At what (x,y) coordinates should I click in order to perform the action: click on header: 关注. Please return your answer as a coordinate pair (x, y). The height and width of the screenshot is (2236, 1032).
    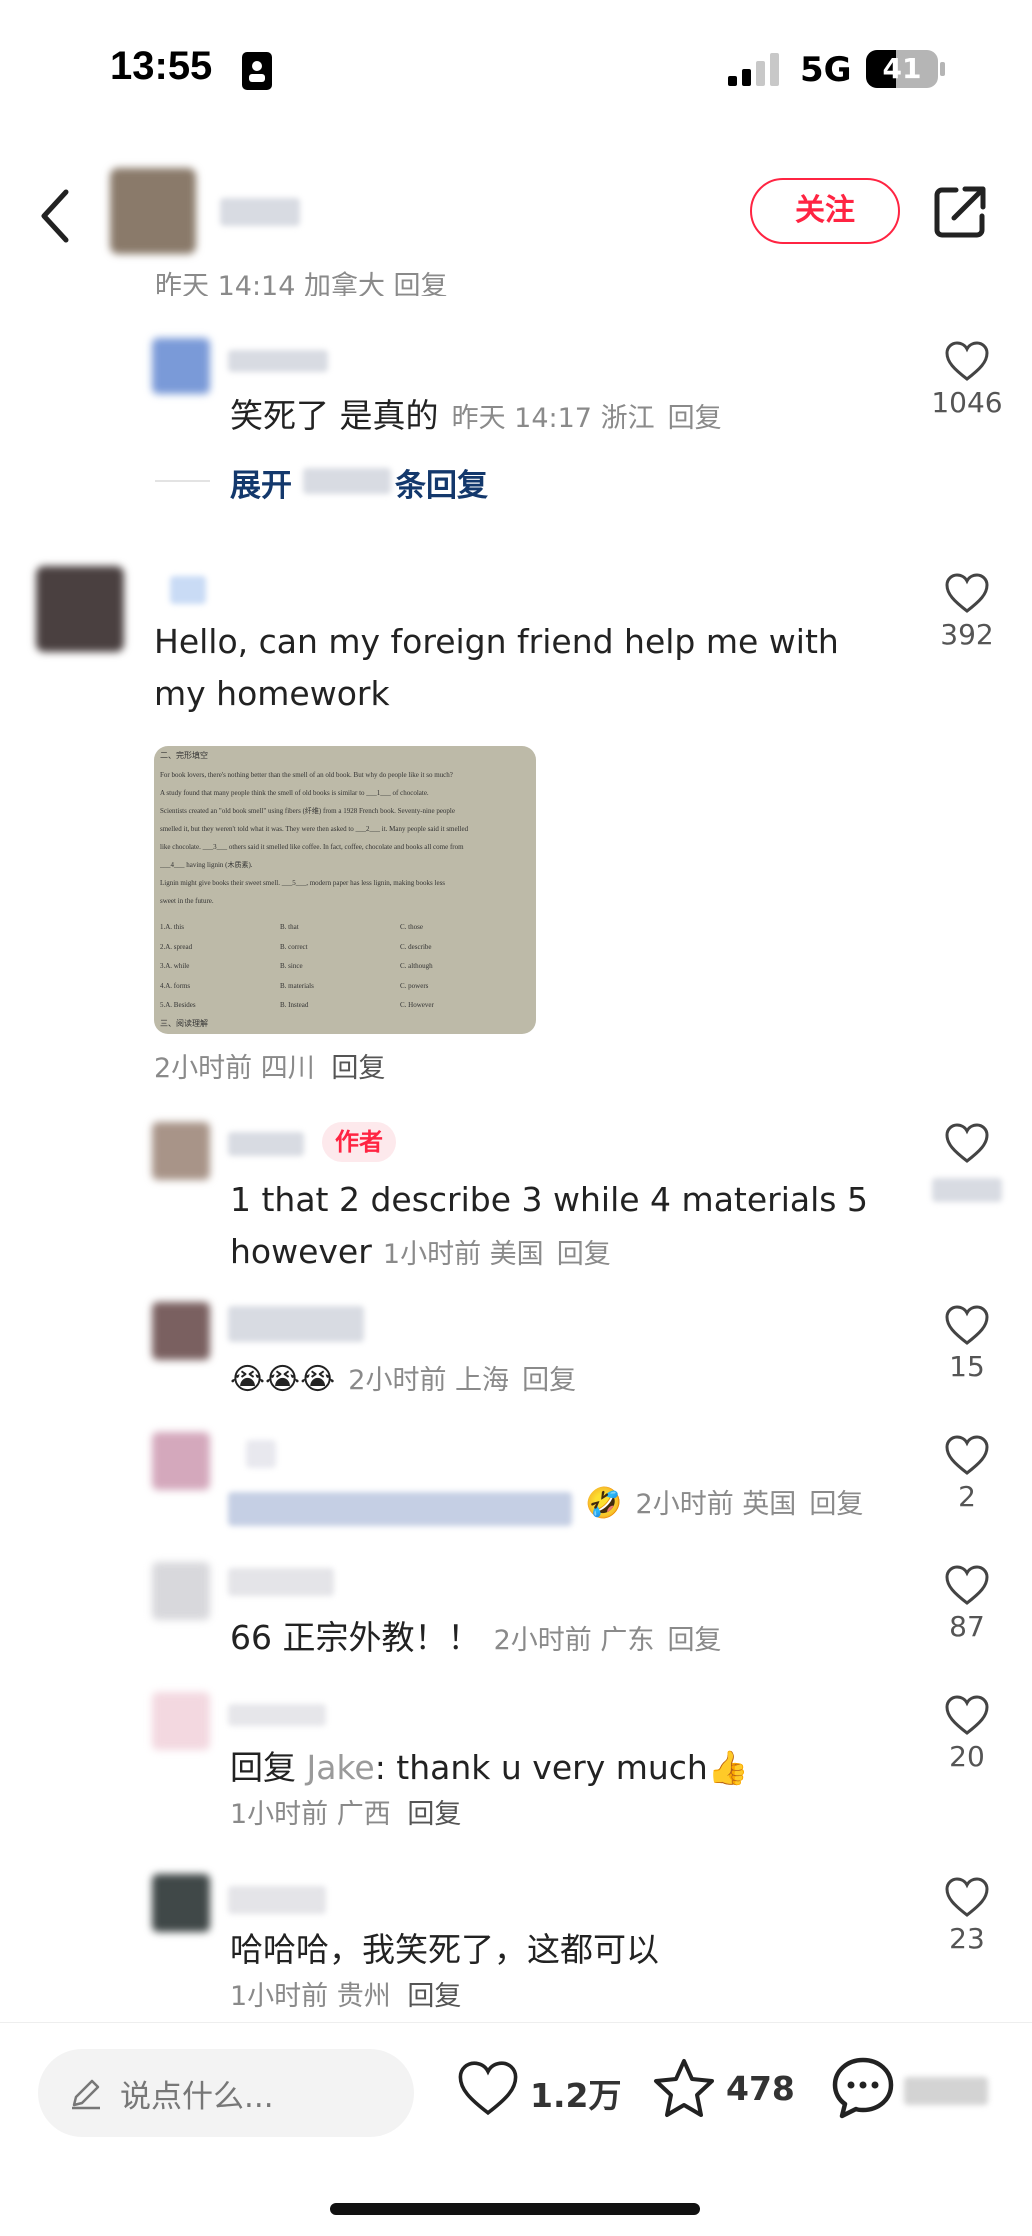
    Looking at the image, I should click on (516, 210).